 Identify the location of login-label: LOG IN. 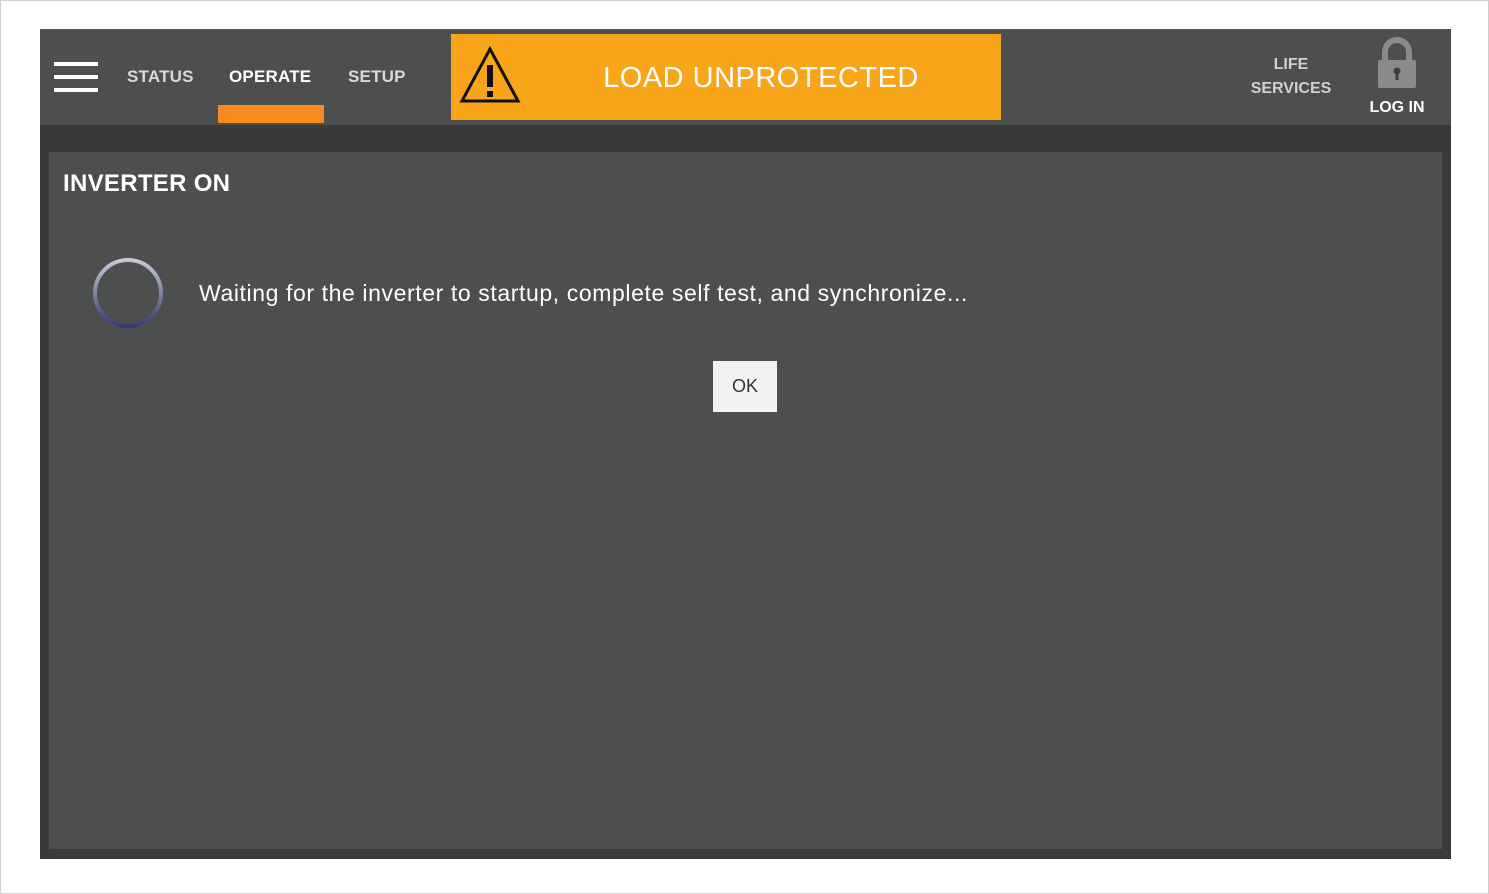
(1397, 107).